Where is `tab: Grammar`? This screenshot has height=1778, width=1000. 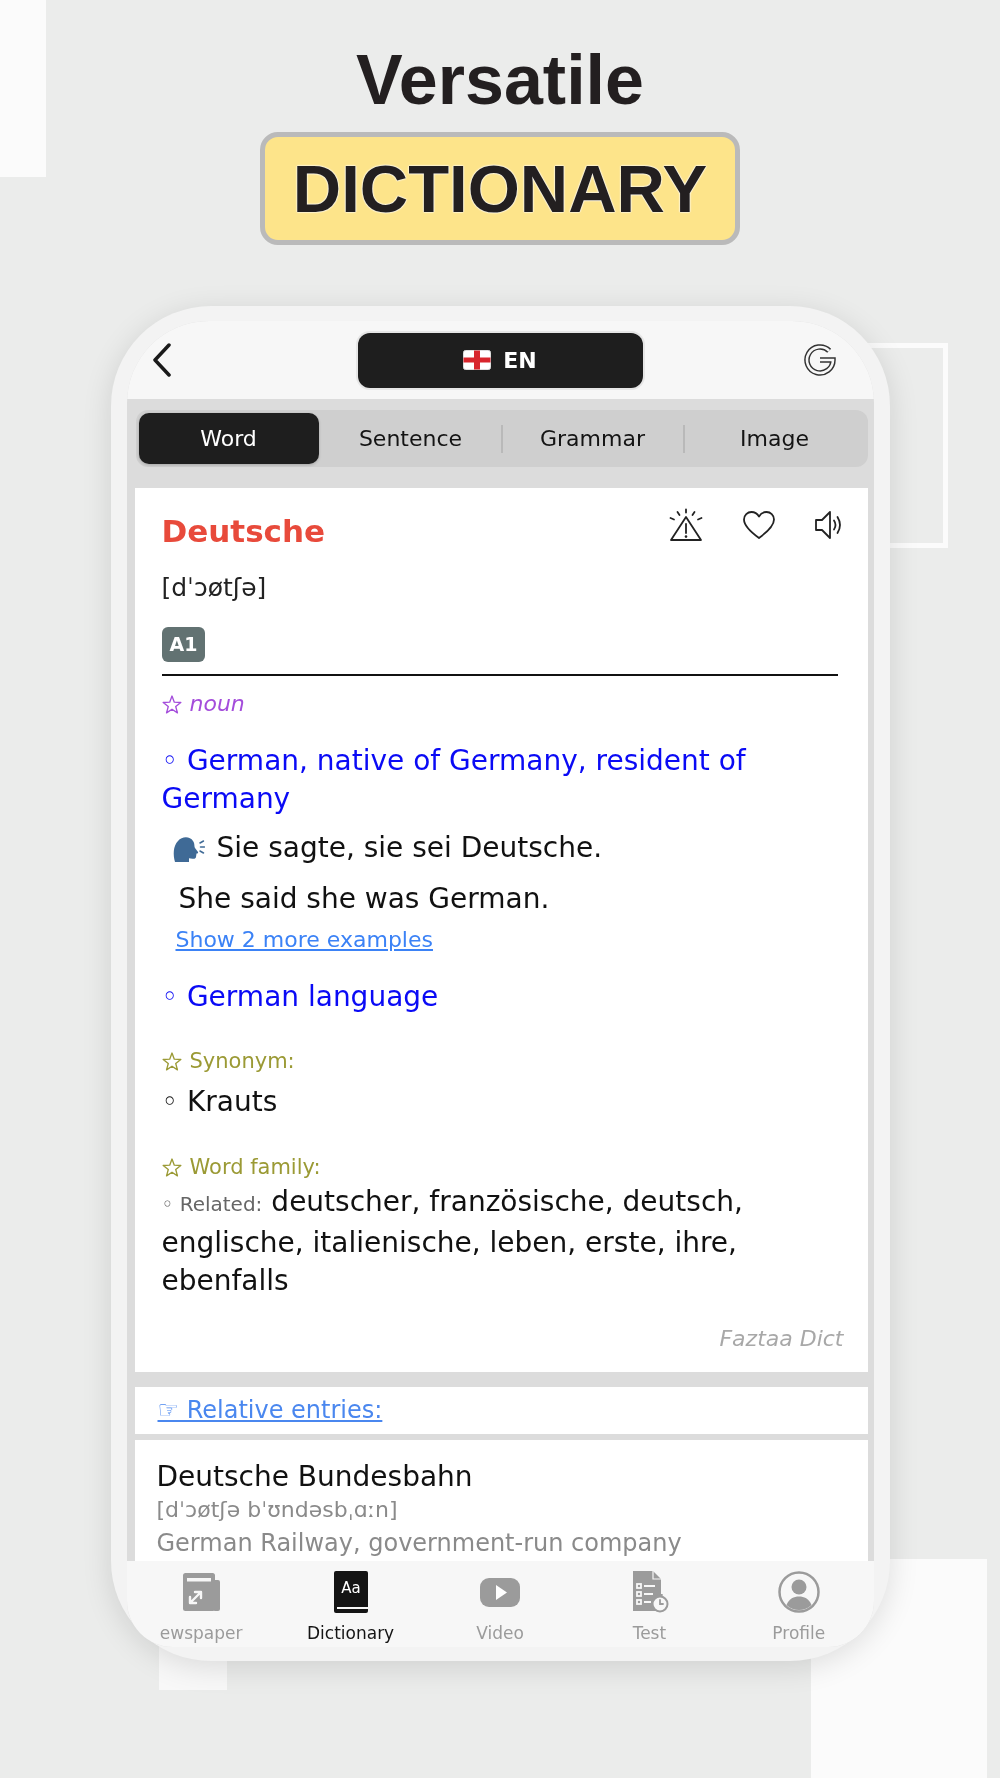 tab: Grammar is located at coordinates (592, 438).